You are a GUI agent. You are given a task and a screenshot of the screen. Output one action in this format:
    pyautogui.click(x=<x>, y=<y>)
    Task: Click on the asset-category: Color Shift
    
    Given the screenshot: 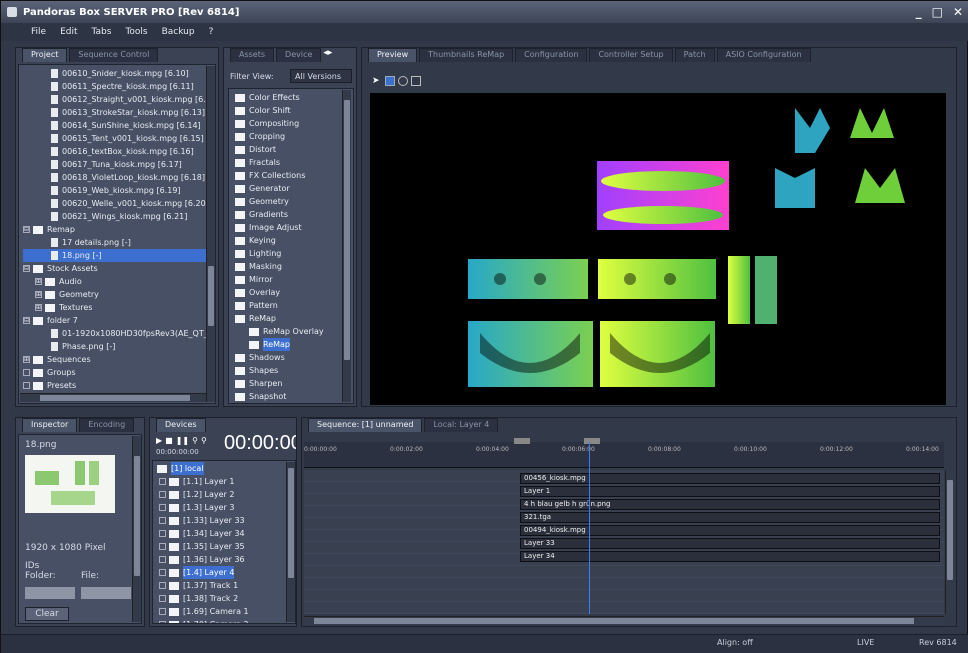 What is the action you would take?
    pyautogui.click(x=294, y=110)
    